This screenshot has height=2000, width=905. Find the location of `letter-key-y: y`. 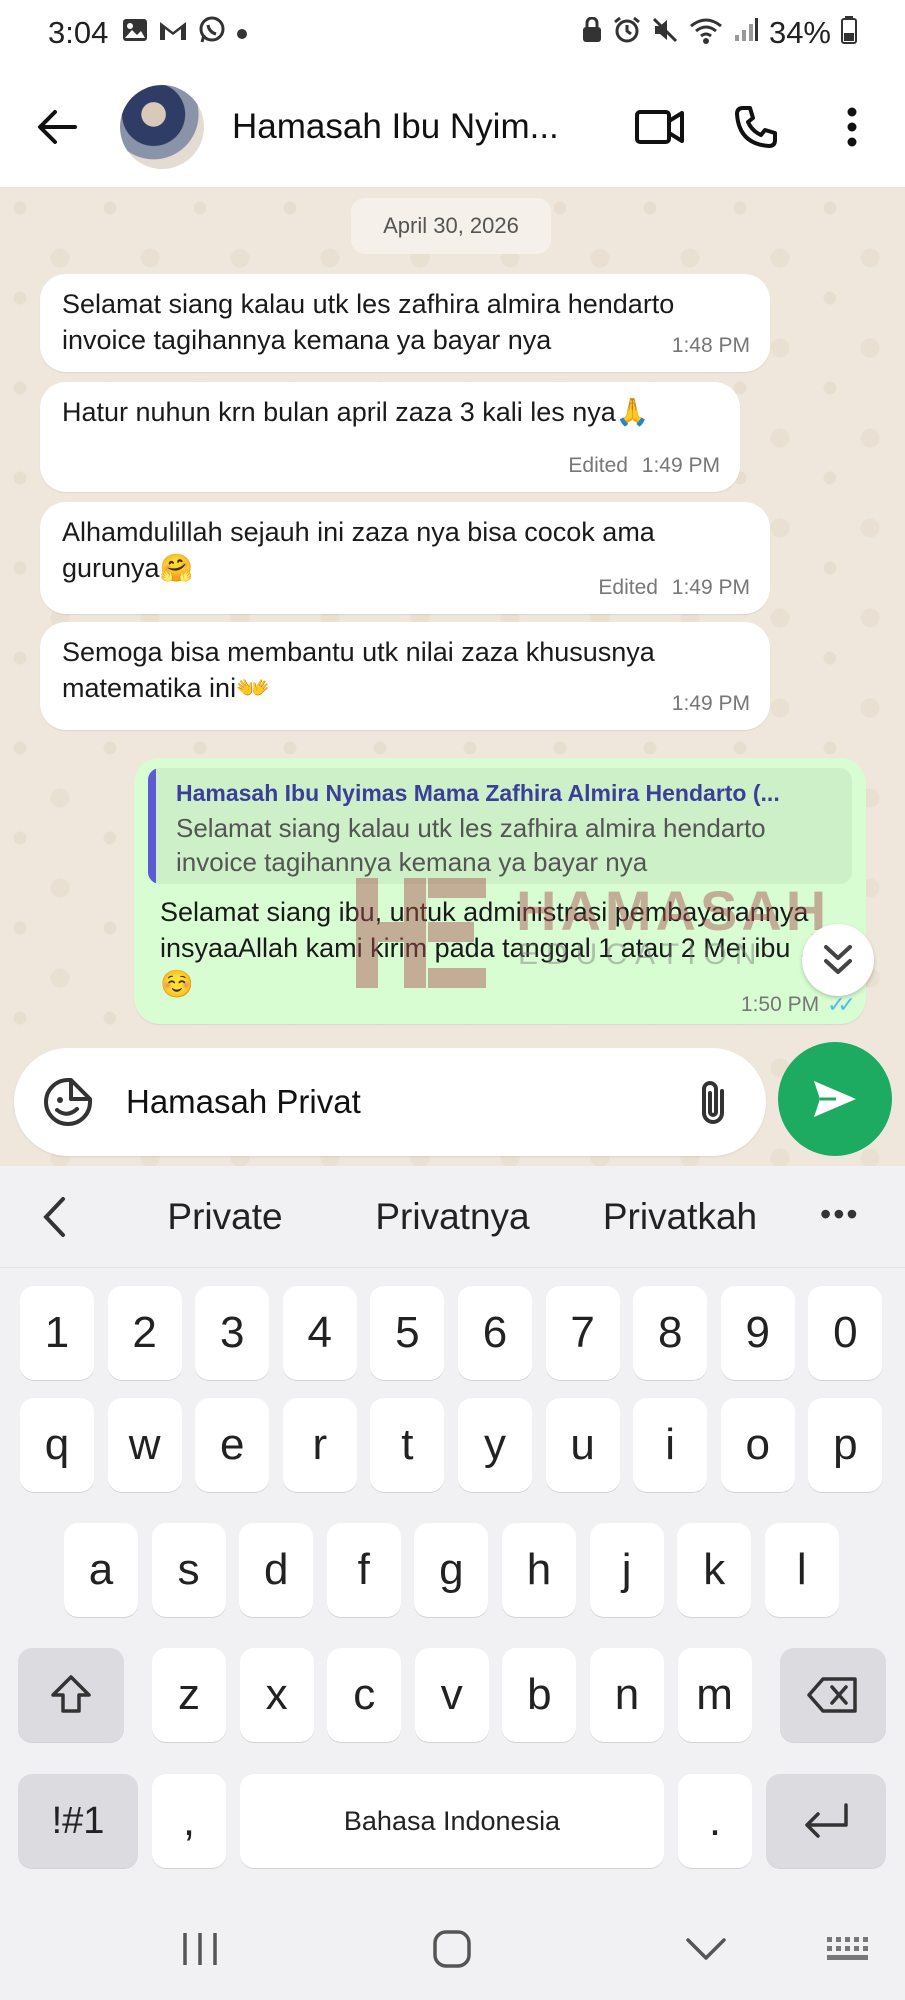

letter-key-y: y is located at coordinates (495, 1445).